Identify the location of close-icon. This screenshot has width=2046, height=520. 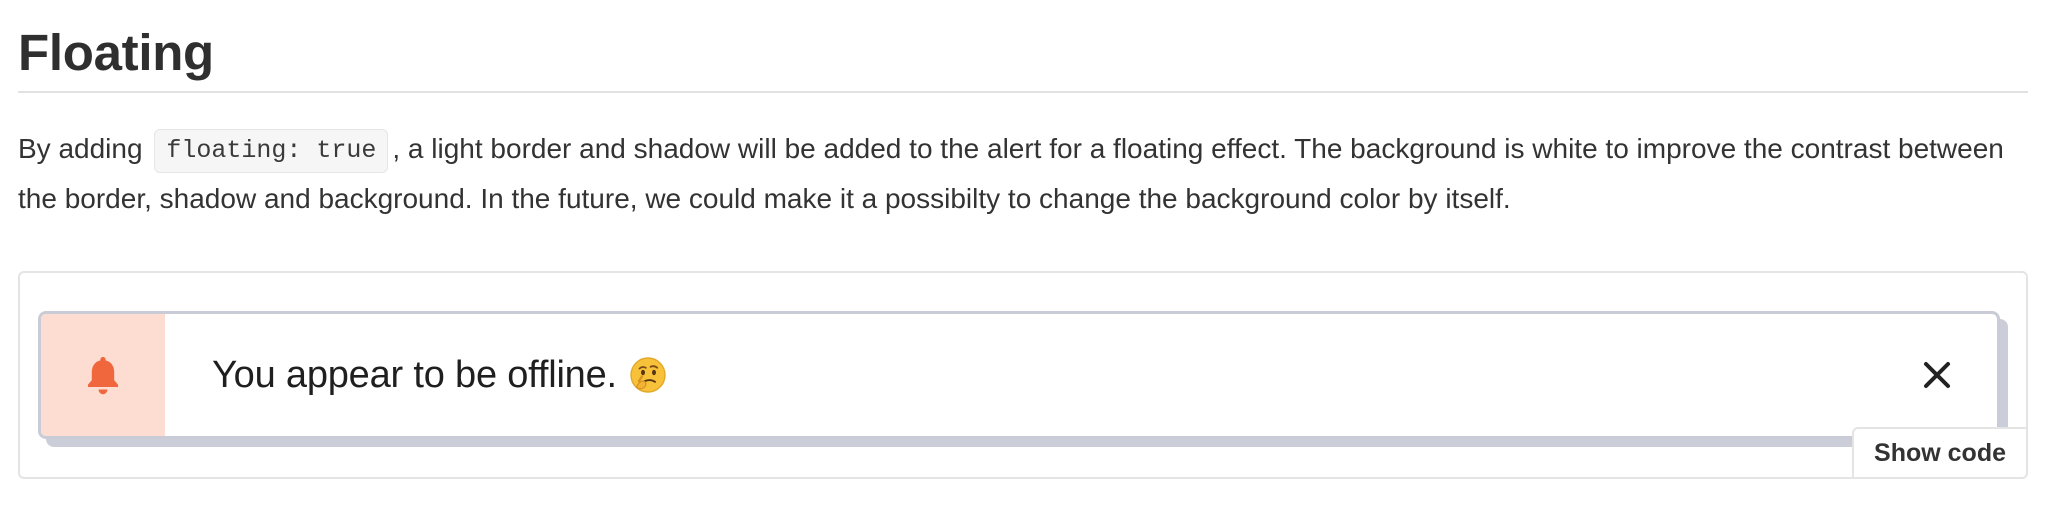
(1937, 375).